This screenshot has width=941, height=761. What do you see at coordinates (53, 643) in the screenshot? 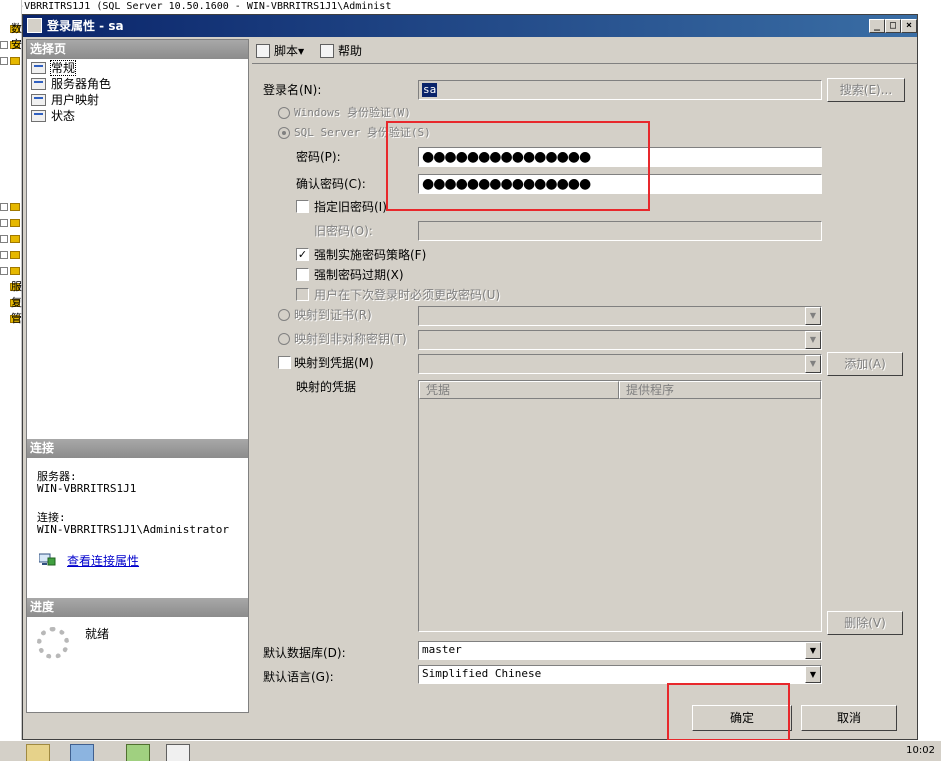
I see `progress-spinner-icon` at bounding box center [53, 643].